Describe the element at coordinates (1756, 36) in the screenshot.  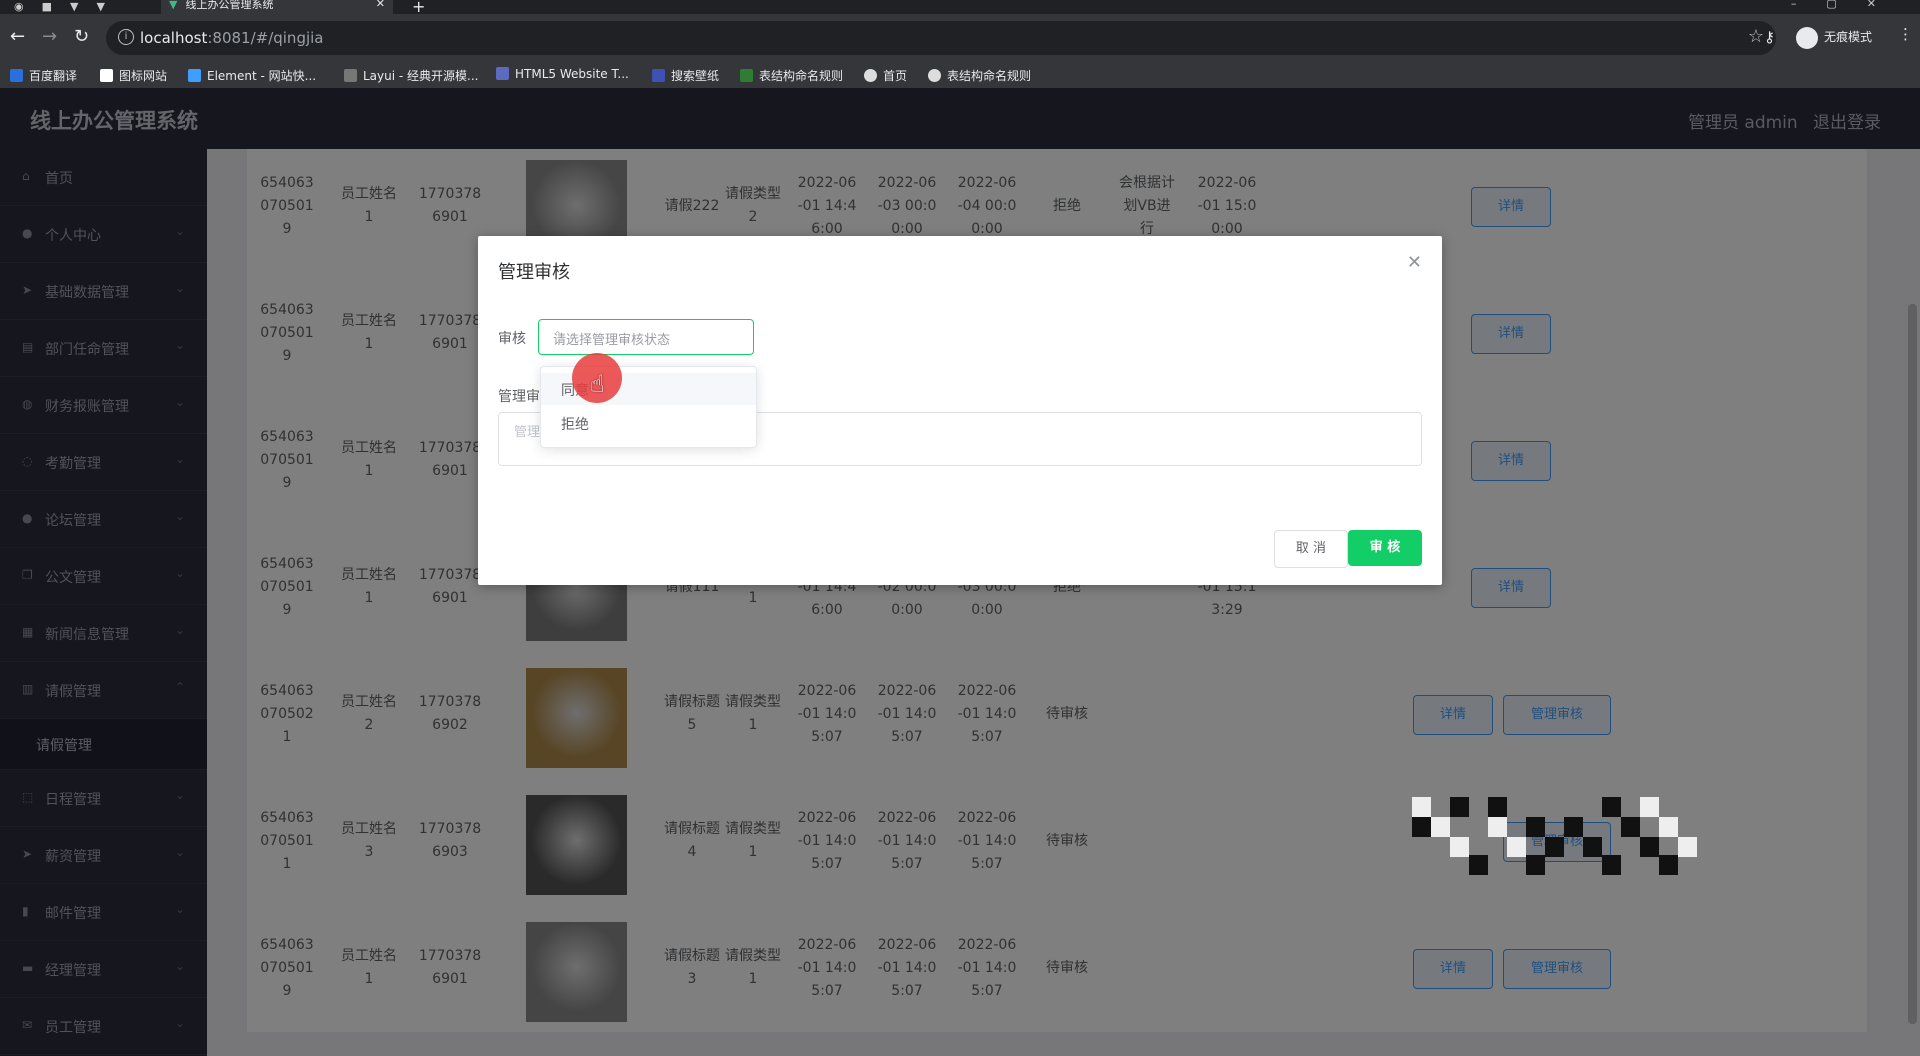
I see `bookmark-star-icon: ☆` at that location.